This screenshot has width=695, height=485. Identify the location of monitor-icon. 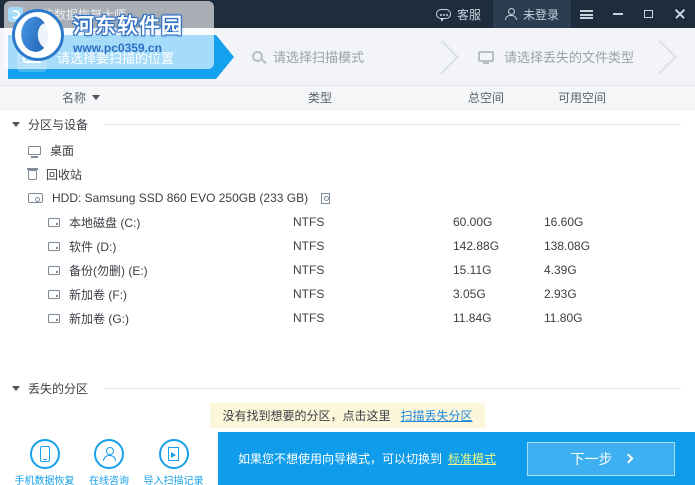
(486, 57).